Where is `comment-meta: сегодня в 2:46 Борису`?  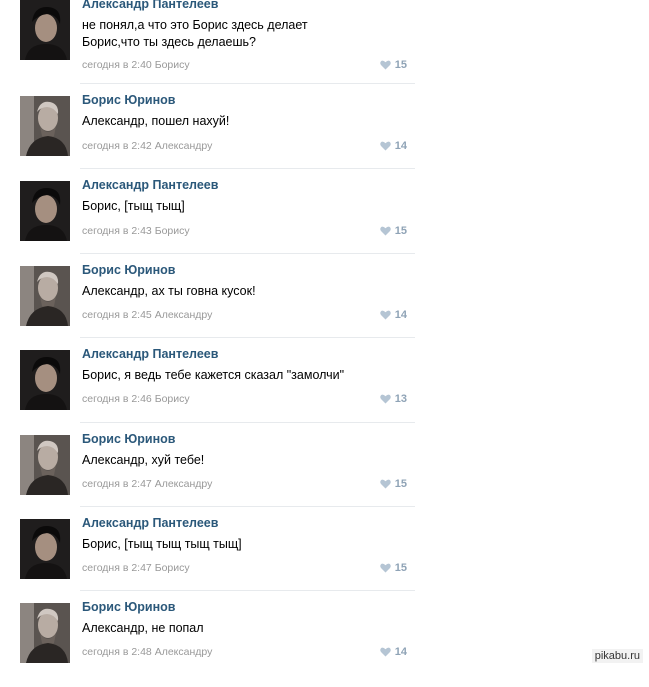
comment-meta: сегодня в 2:46 Борису is located at coordinates (136, 399).